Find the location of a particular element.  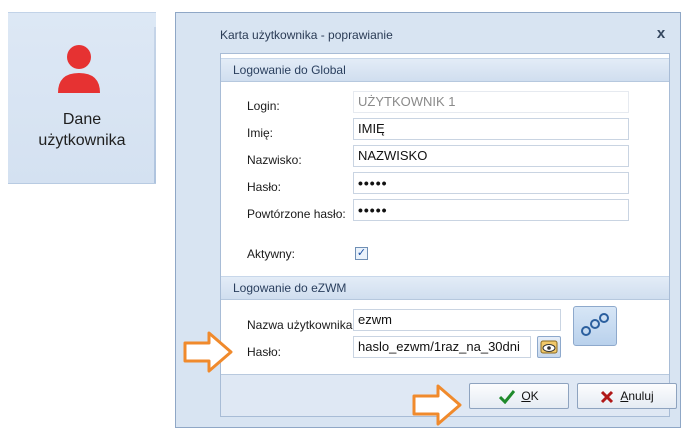

close-button: x is located at coordinates (661, 34).